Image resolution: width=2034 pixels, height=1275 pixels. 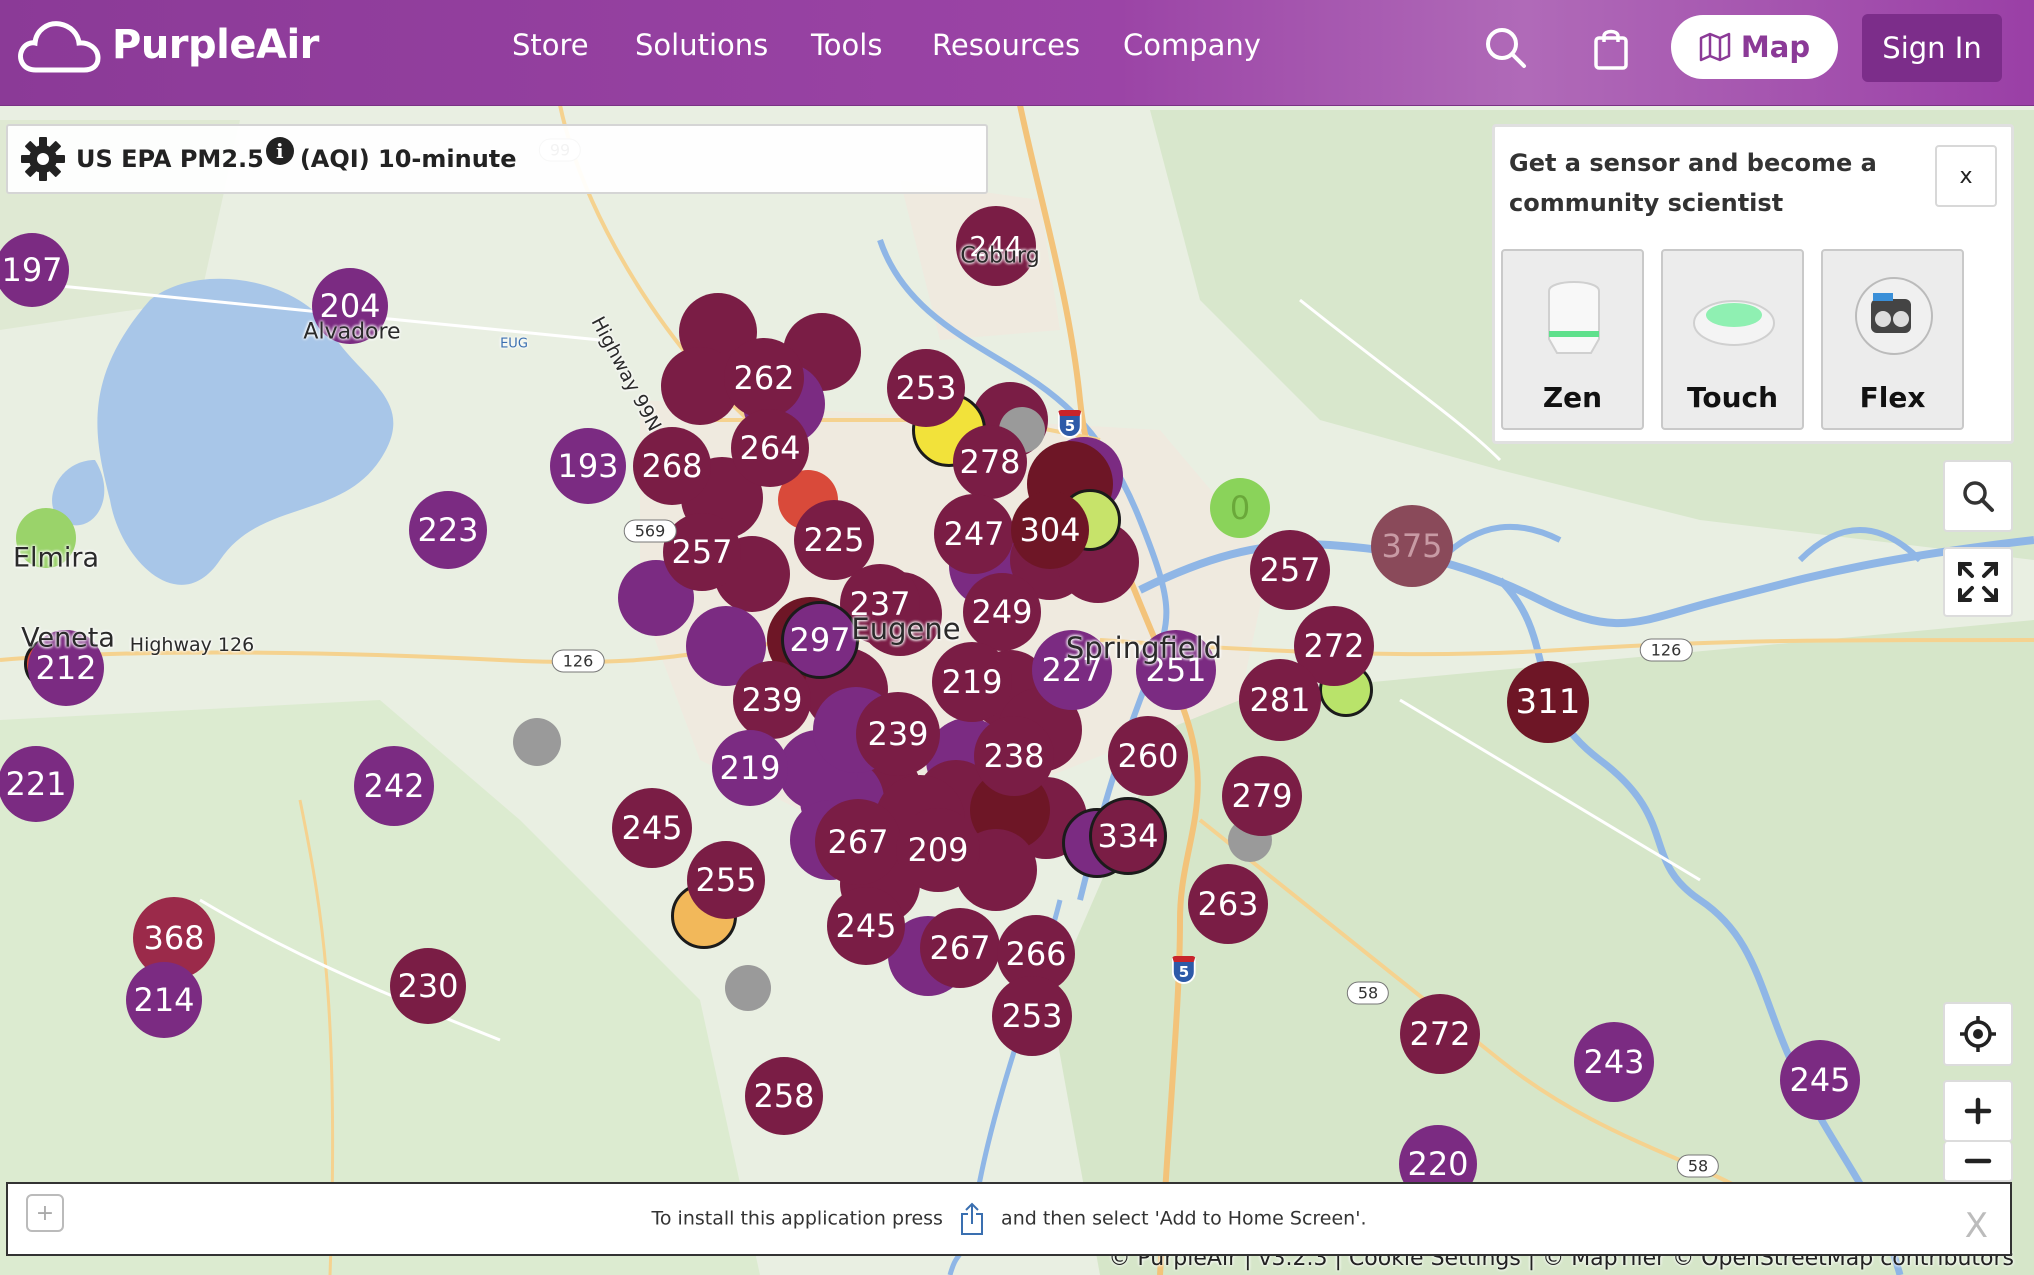 I want to click on sensor-marker: 334, so click(x=1128, y=836).